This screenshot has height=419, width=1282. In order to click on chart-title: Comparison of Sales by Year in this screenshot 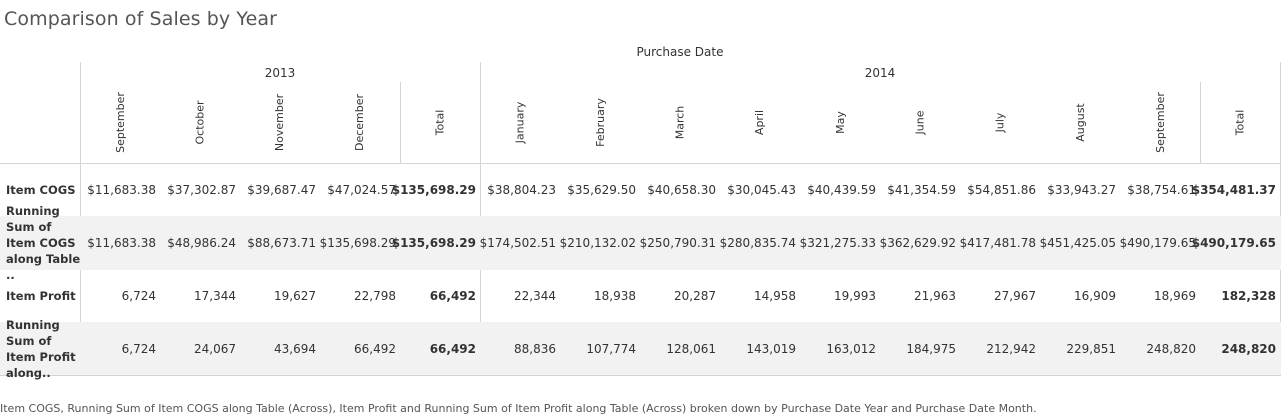, I will do `click(141, 19)`.